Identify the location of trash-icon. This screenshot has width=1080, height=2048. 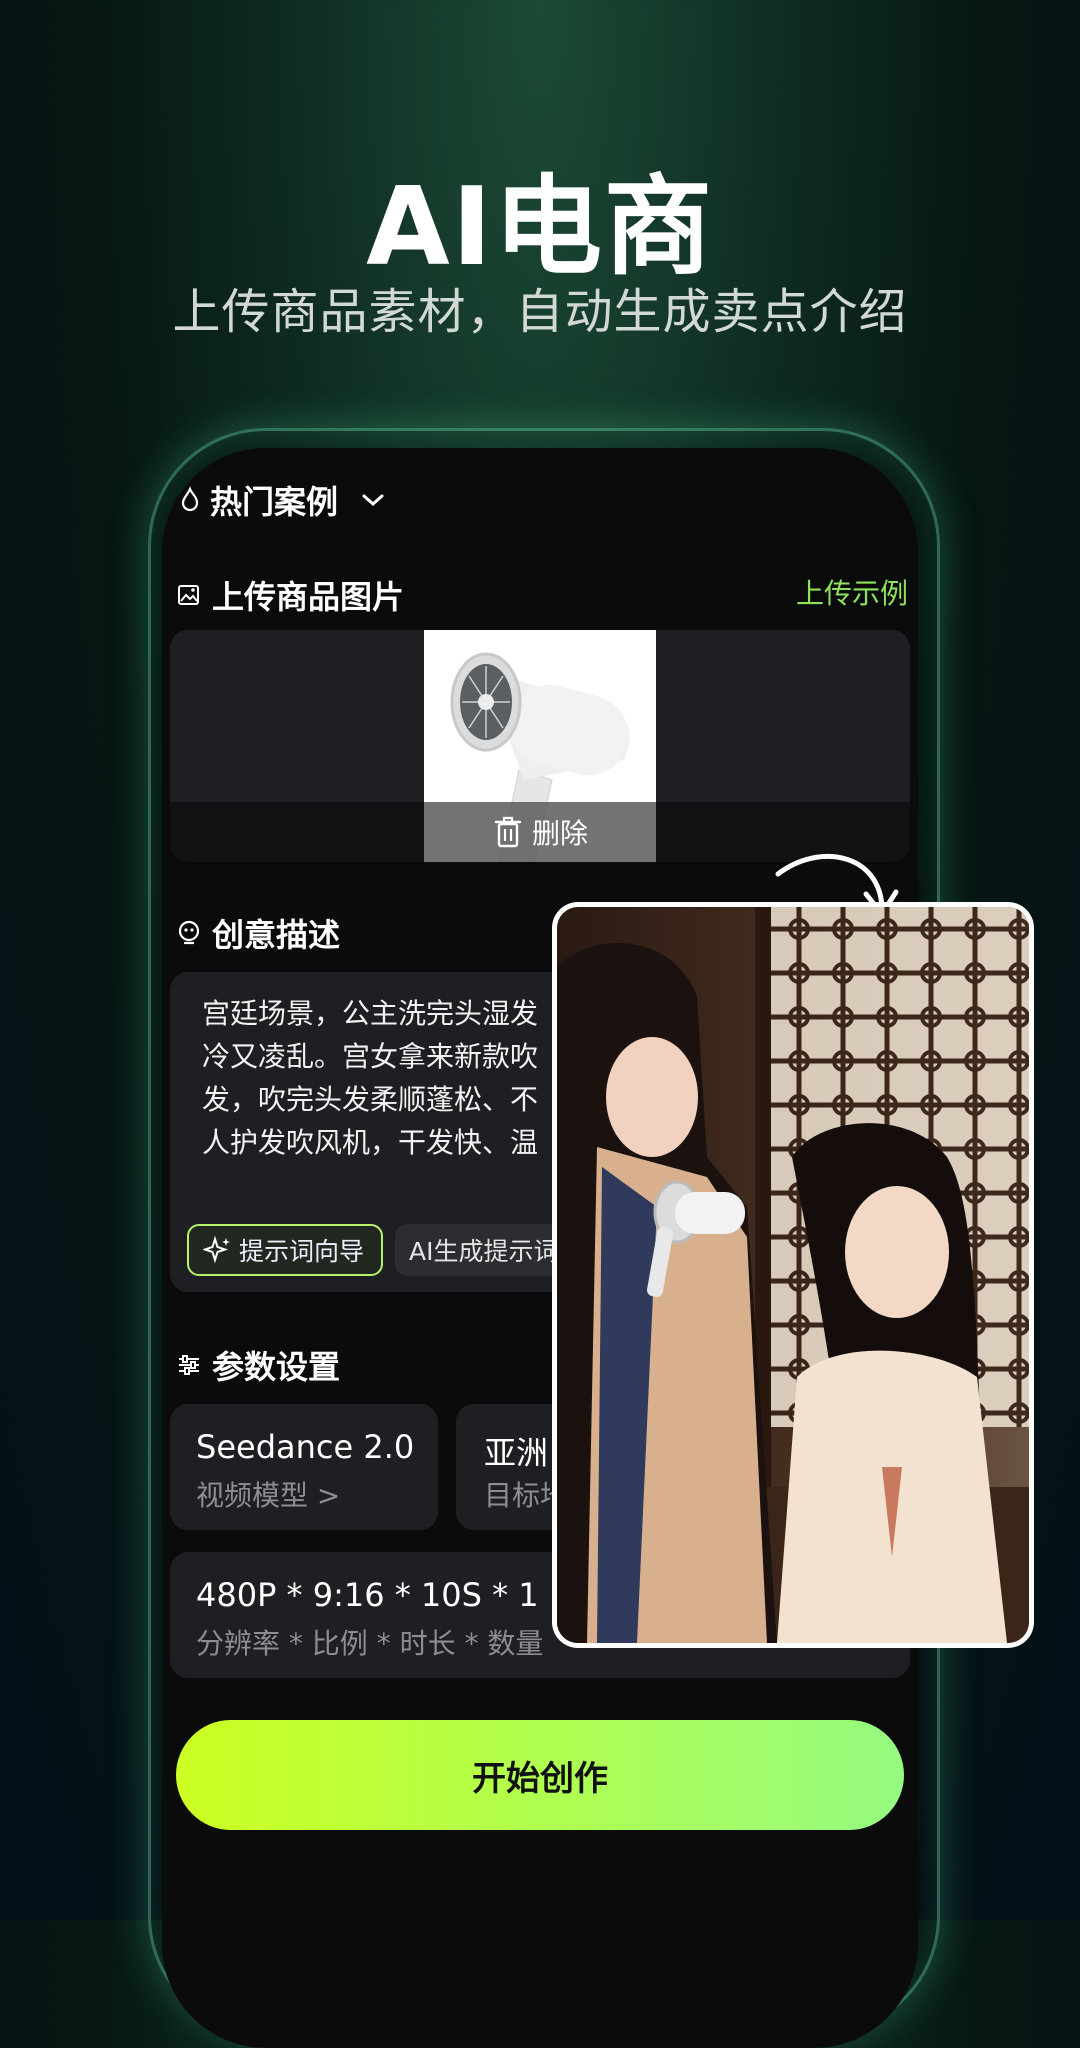
(508, 832).